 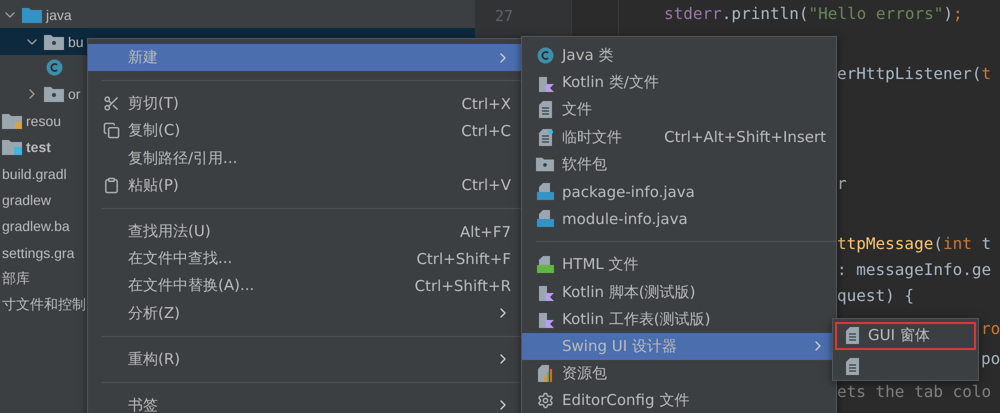 I want to click on code-line: ro, so click(x=990, y=328).